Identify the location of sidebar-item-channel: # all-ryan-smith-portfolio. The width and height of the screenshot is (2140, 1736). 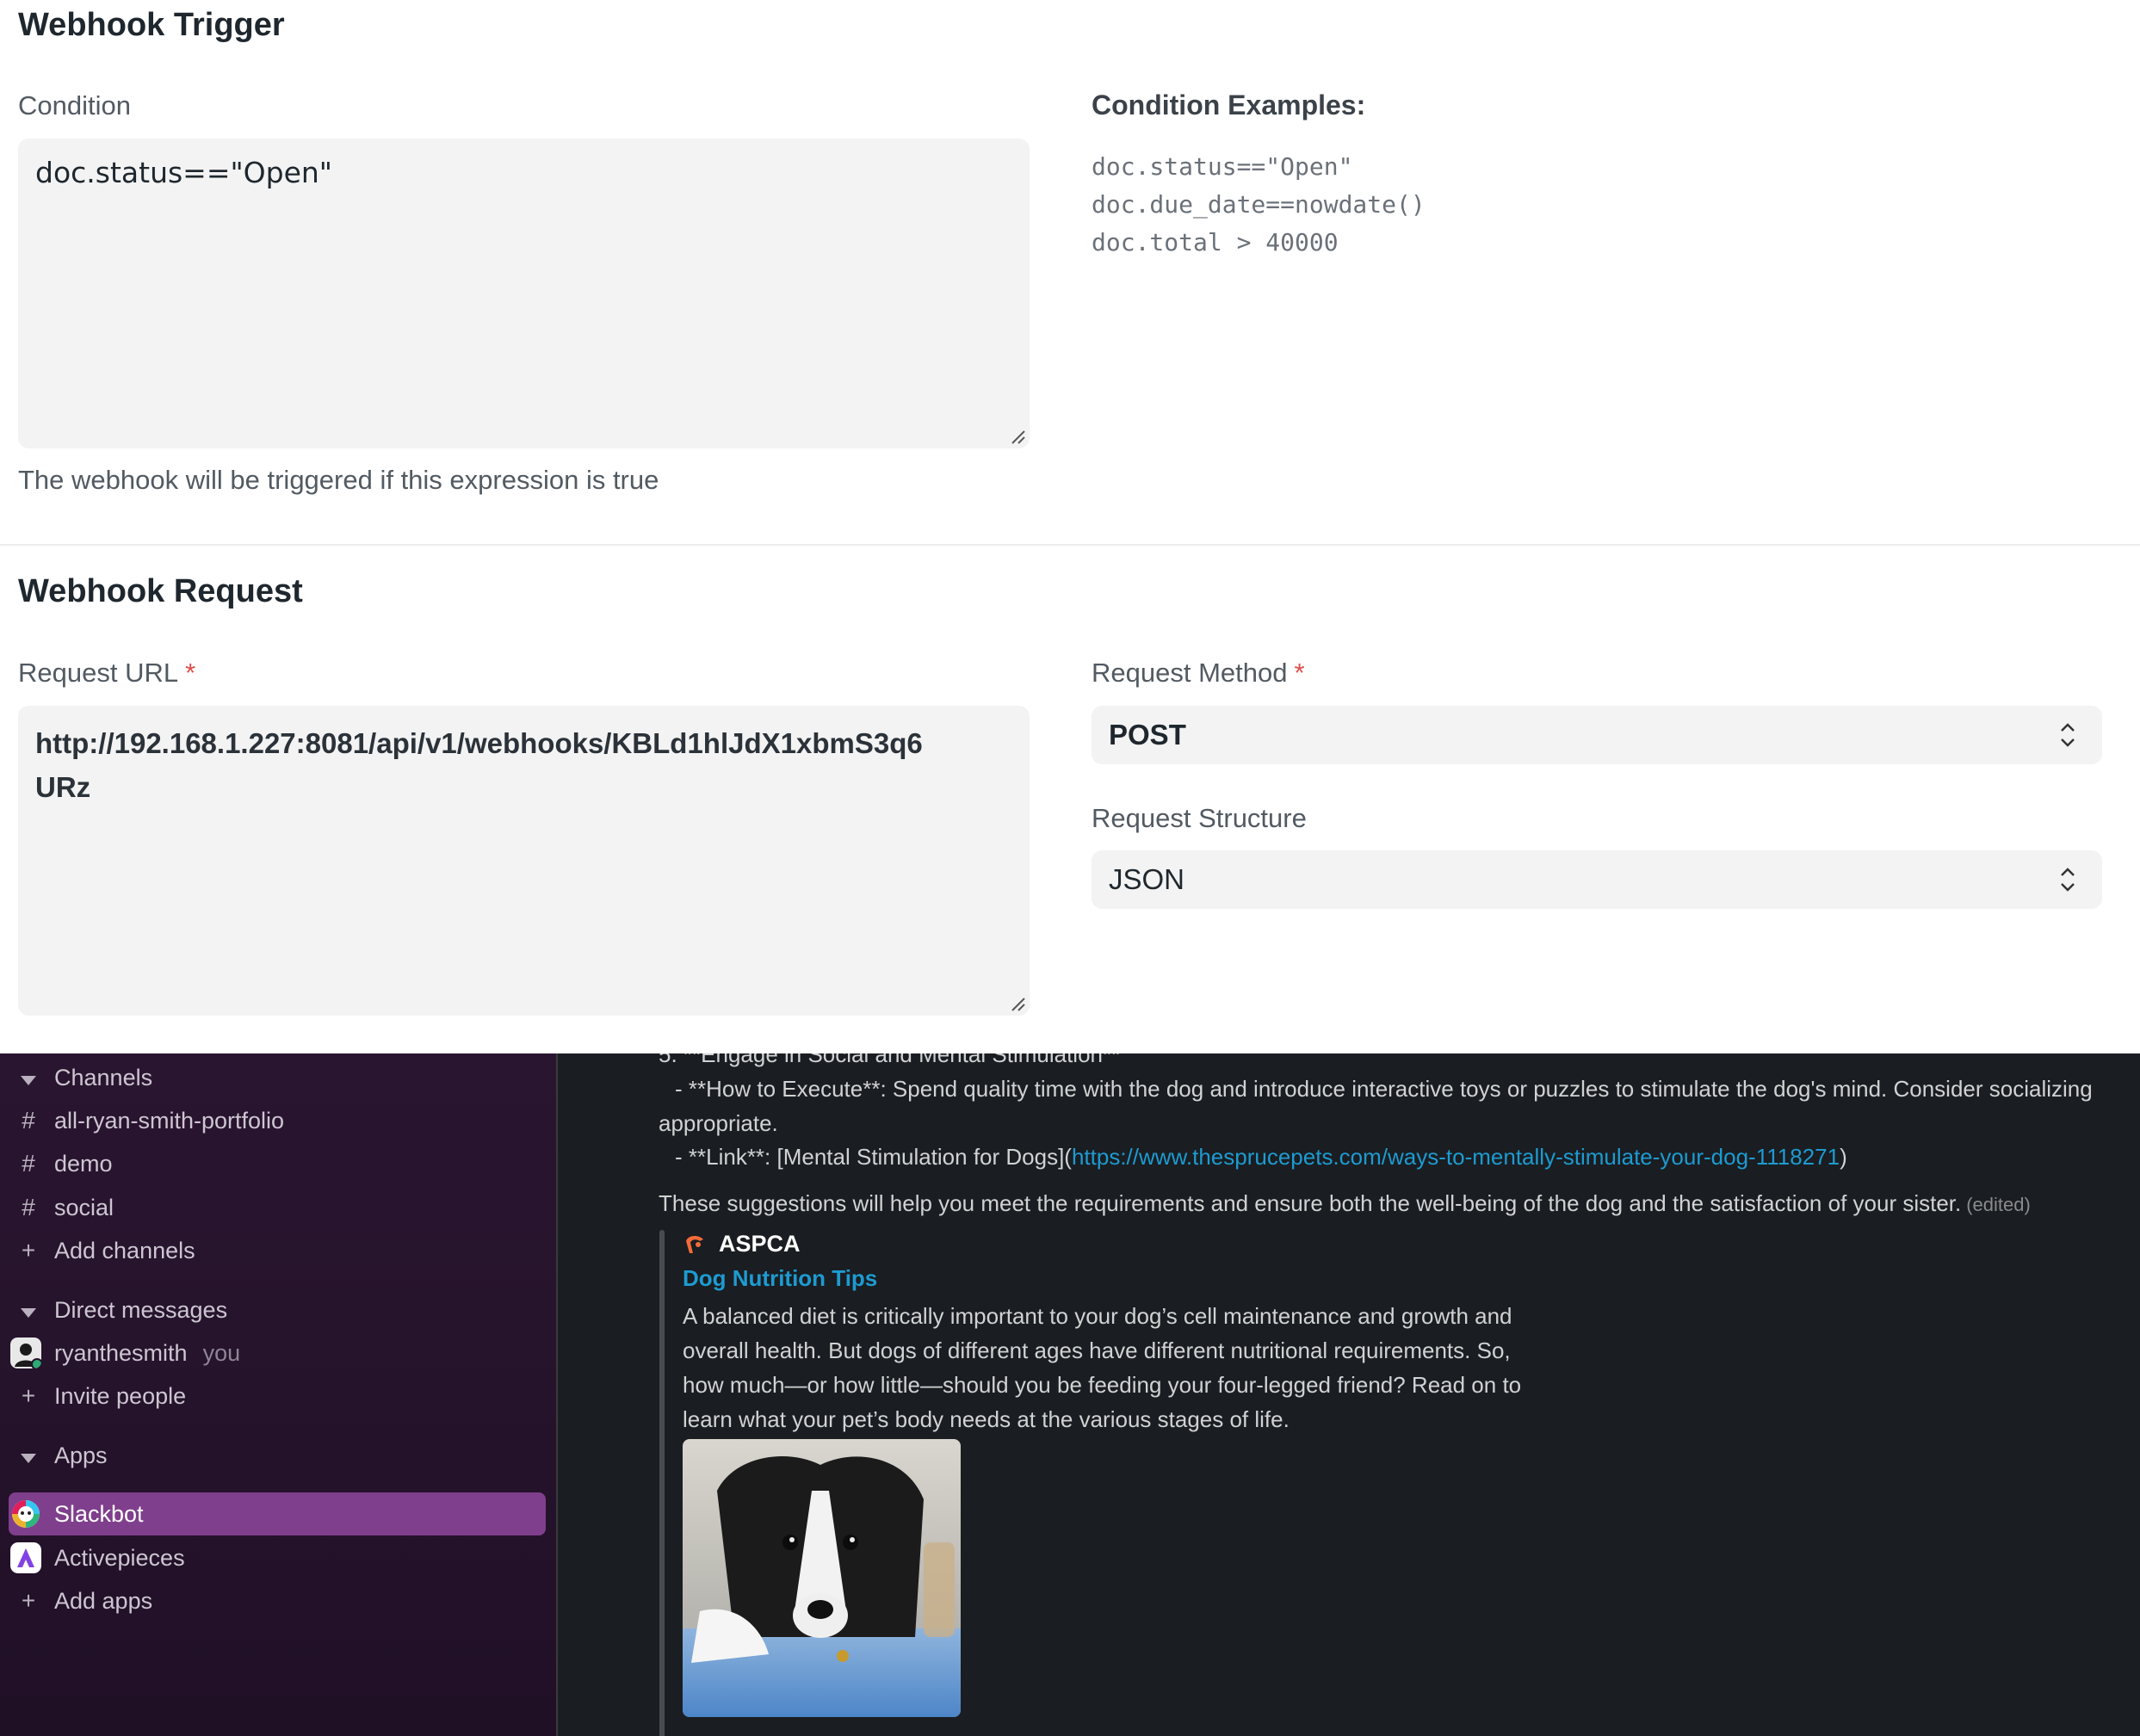
(279, 1120).